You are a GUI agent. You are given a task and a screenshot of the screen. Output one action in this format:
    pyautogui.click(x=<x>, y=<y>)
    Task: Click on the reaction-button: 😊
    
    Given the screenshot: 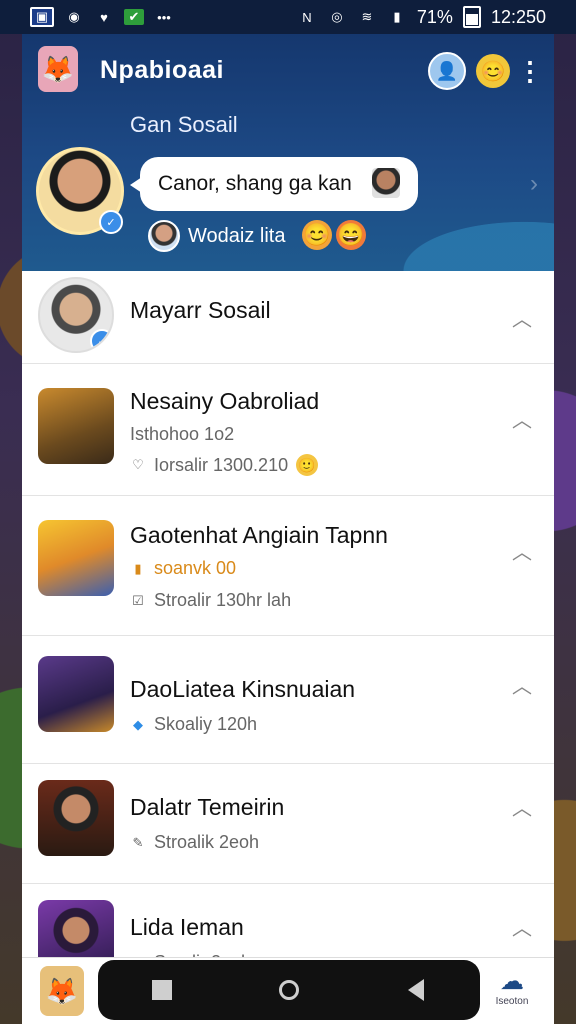 What is the action you would take?
    pyautogui.click(x=493, y=71)
    